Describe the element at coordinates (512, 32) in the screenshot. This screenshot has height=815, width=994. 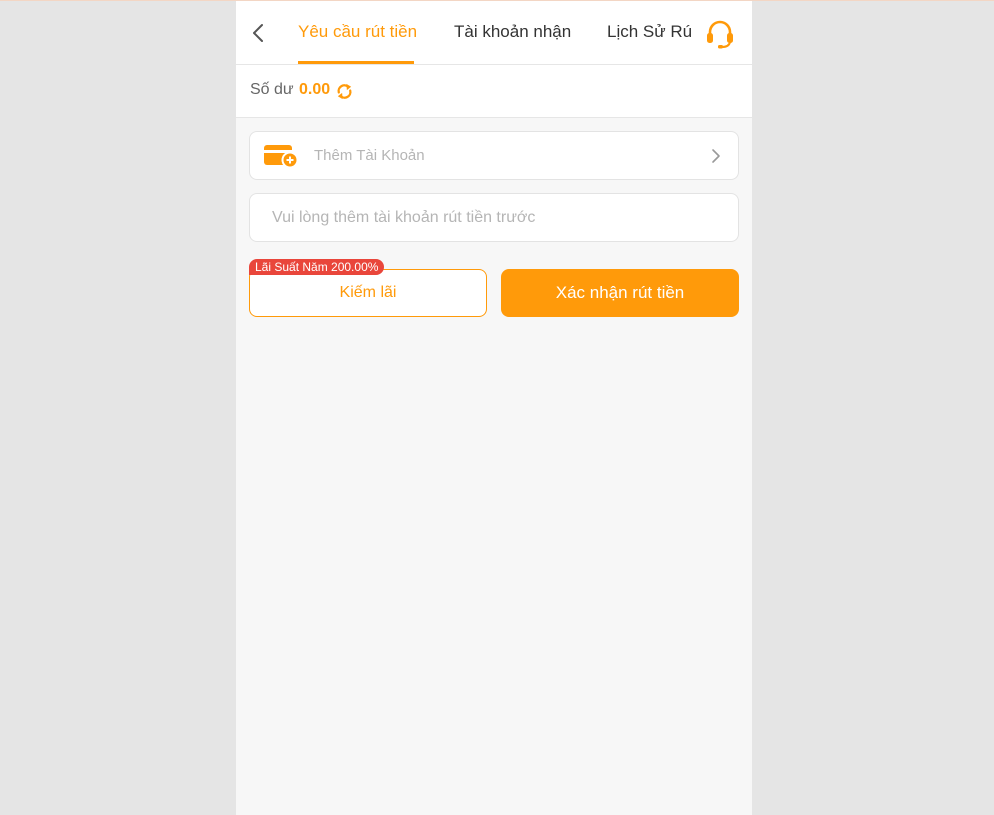
I see `tab-receiving-account: Tài khoản nhận` at that location.